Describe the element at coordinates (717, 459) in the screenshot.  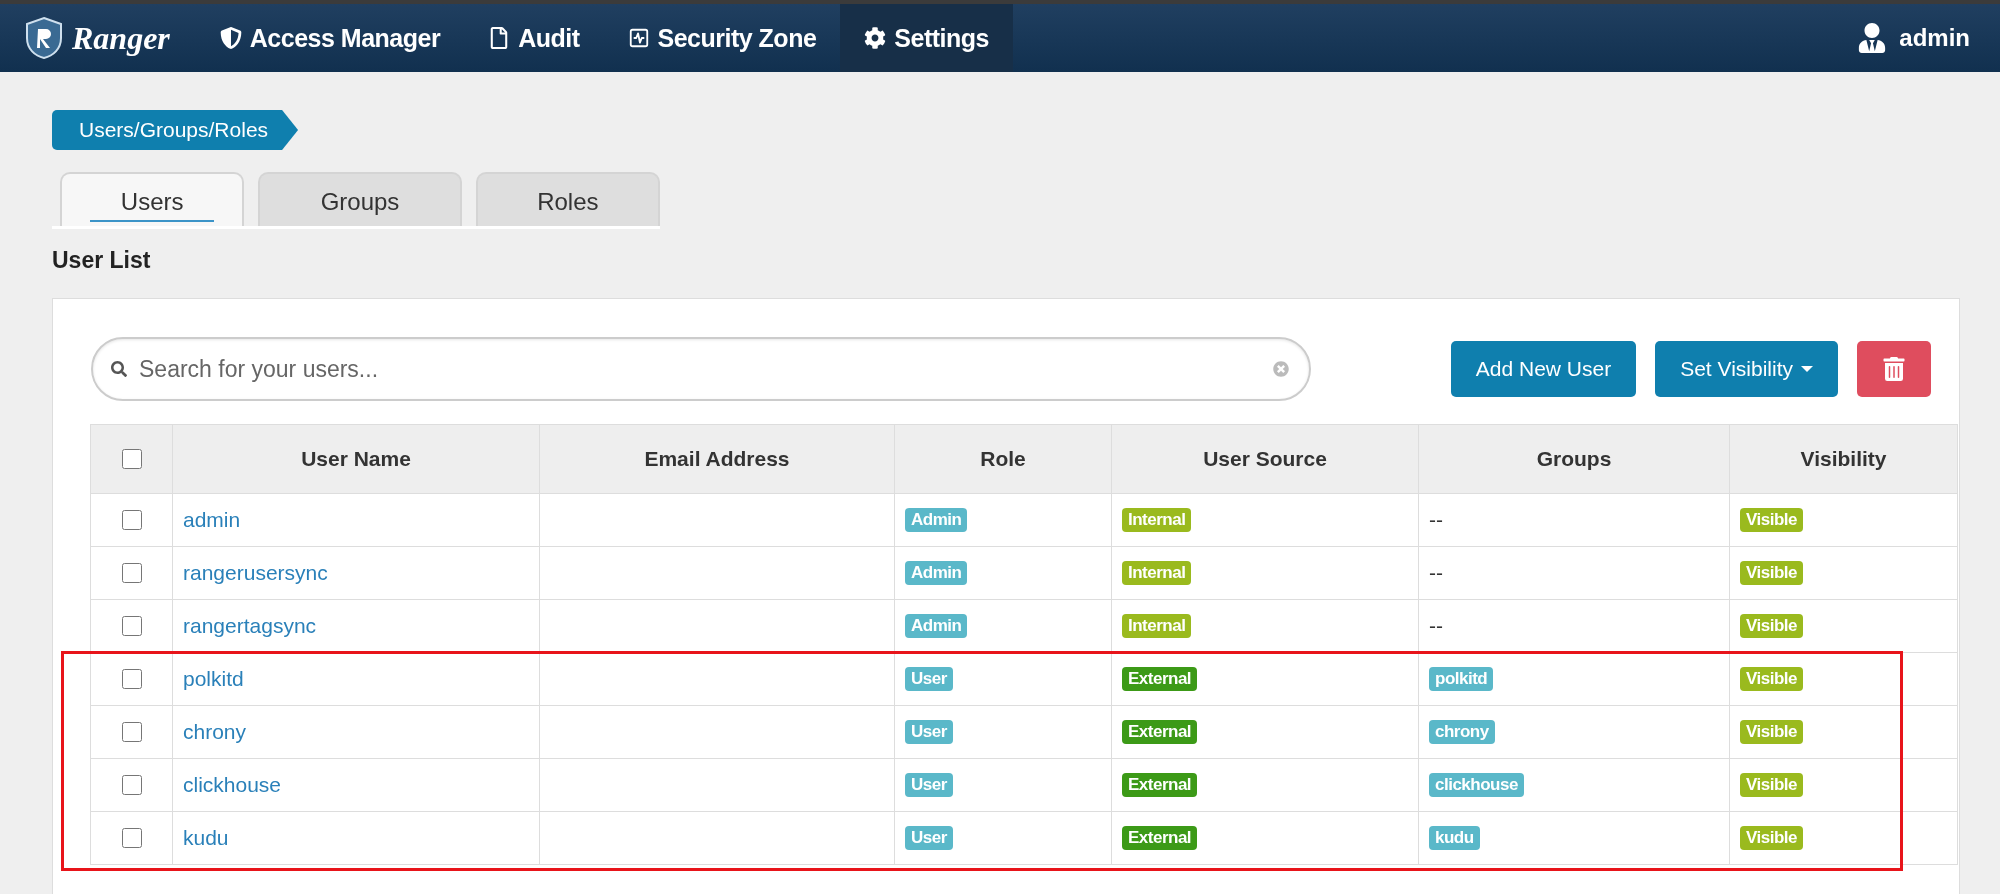
I see `column-header: Email Address` at that location.